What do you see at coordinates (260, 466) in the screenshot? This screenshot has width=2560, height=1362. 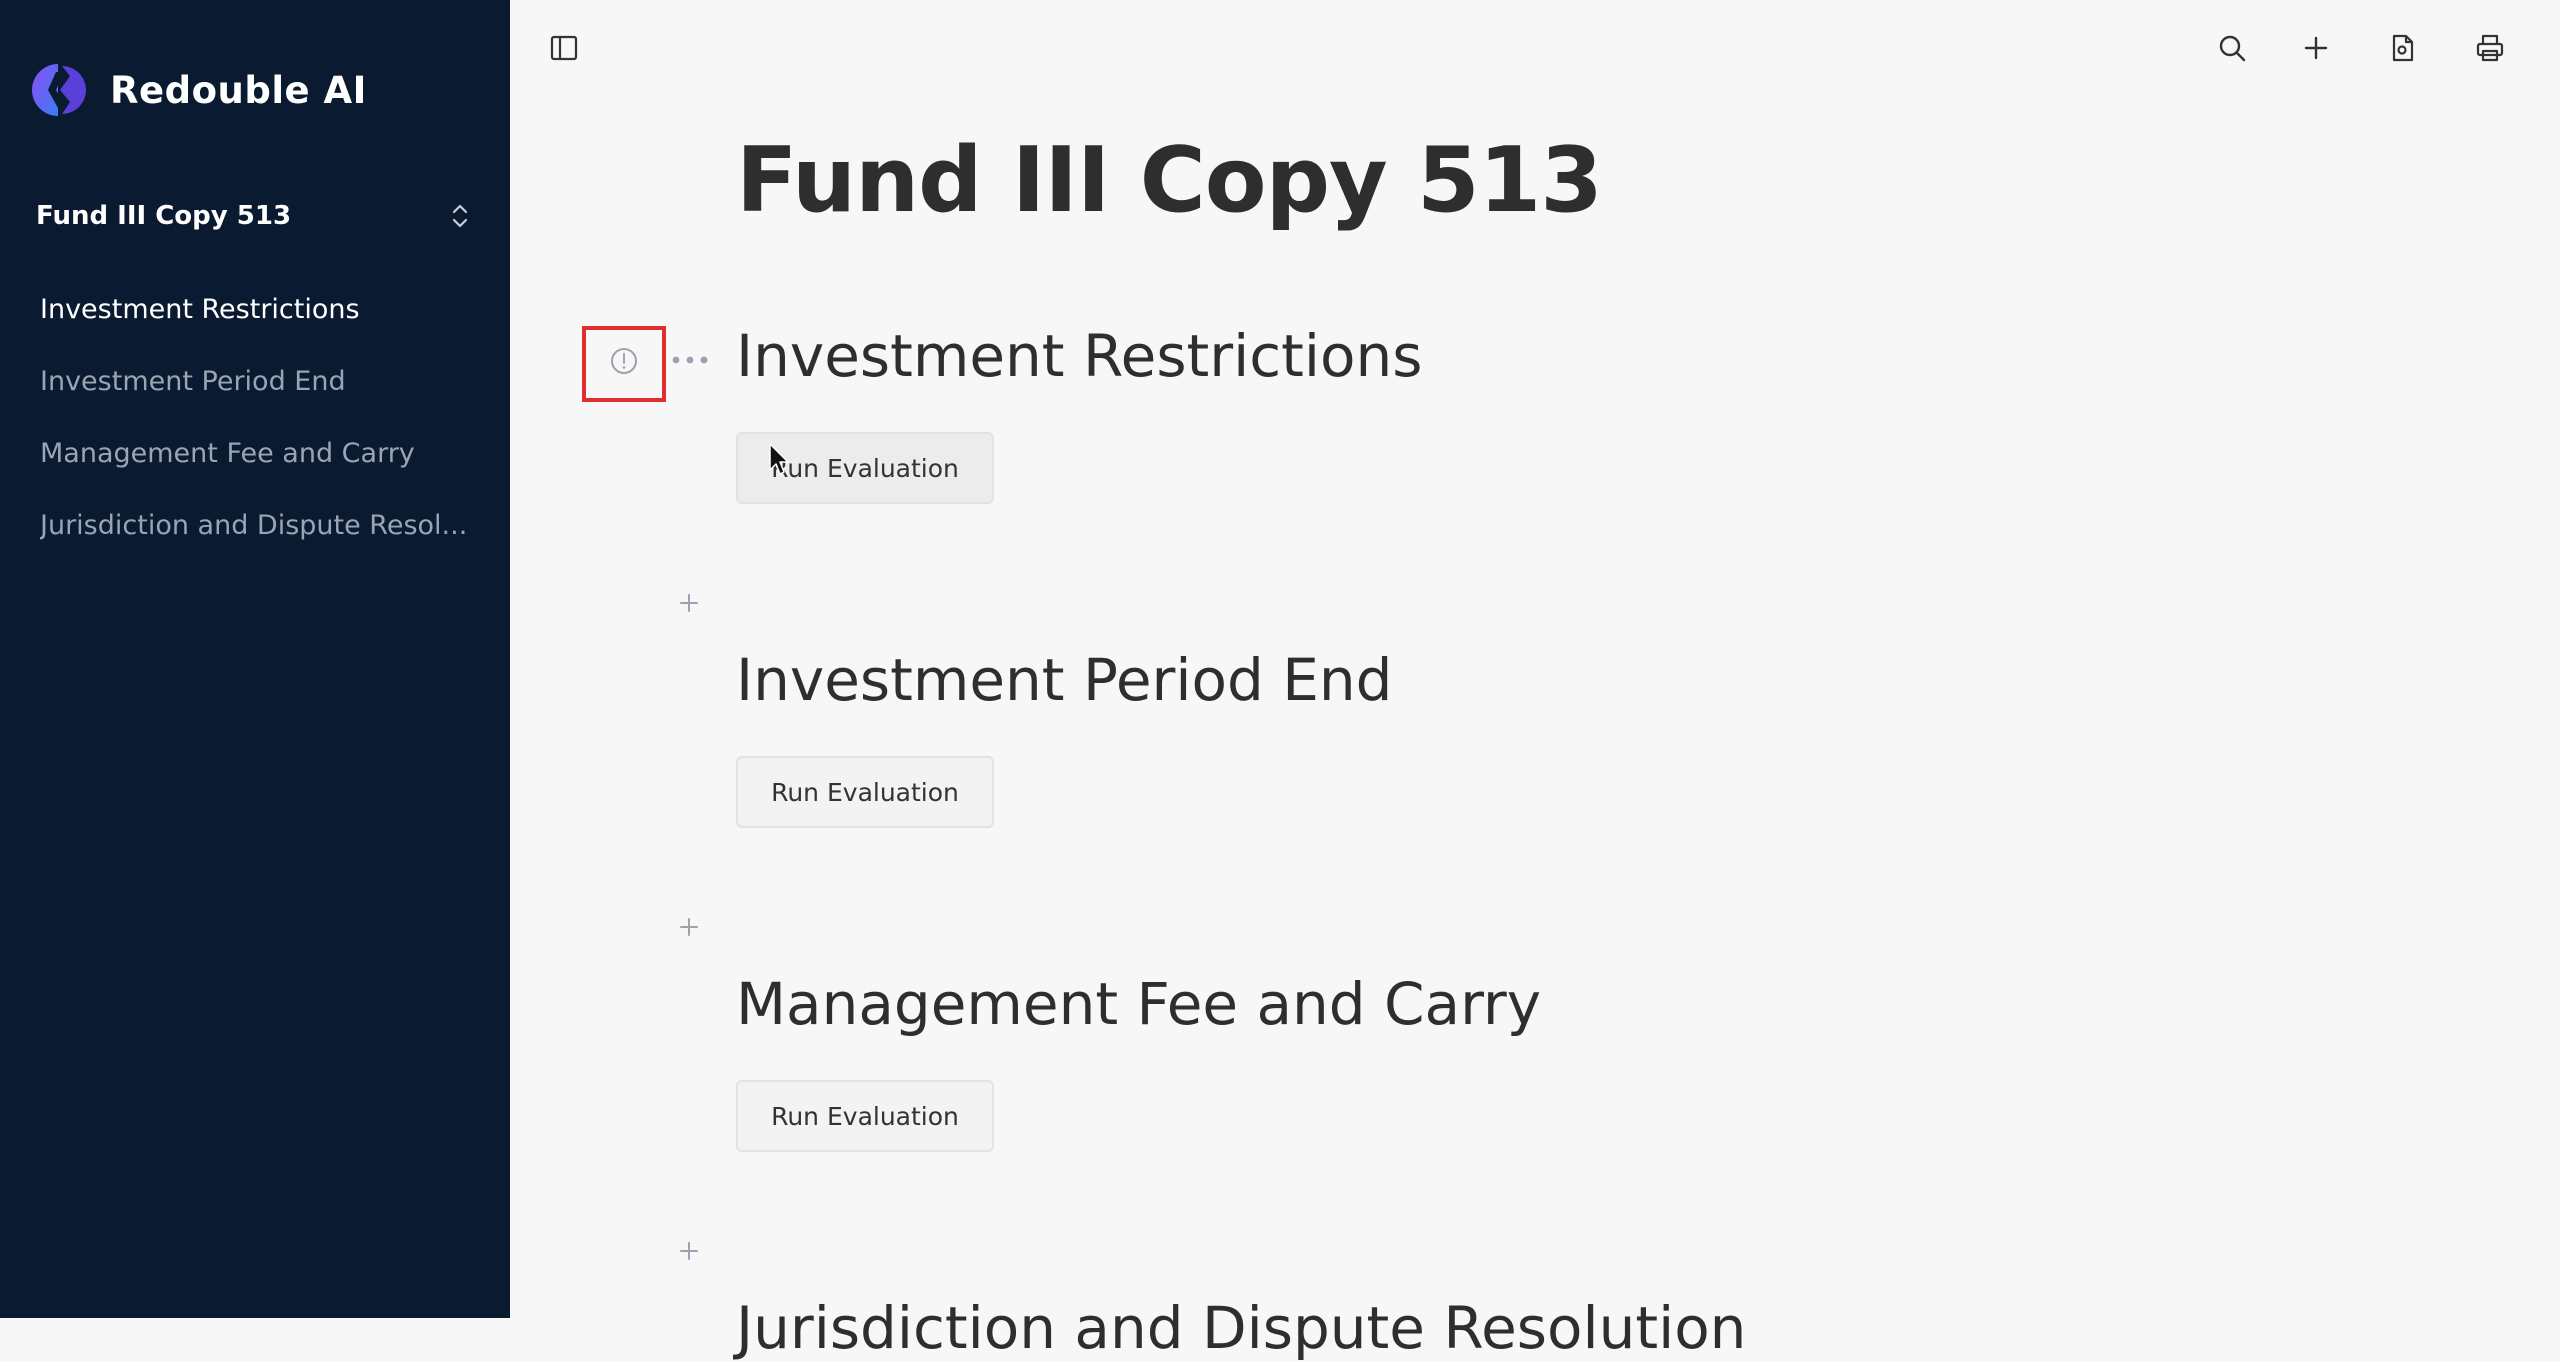 I see `sidebar-item-management-fee-and-carry: Management Fee and Carry` at bounding box center [260, 466].